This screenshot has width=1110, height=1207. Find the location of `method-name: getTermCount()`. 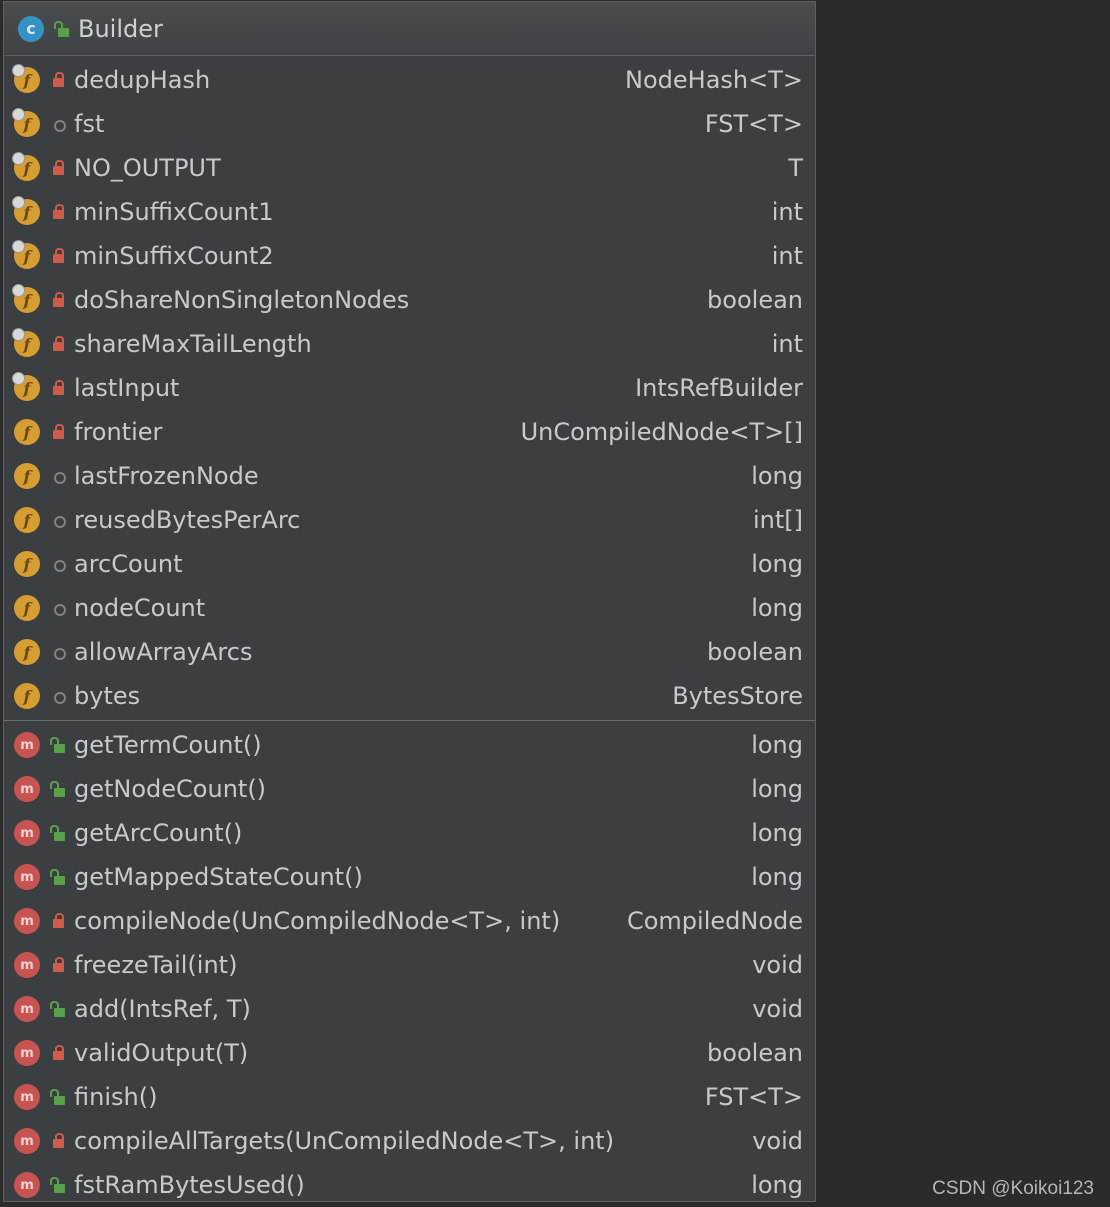

method-name: getTermCount() is located at coordinates (168, 745).